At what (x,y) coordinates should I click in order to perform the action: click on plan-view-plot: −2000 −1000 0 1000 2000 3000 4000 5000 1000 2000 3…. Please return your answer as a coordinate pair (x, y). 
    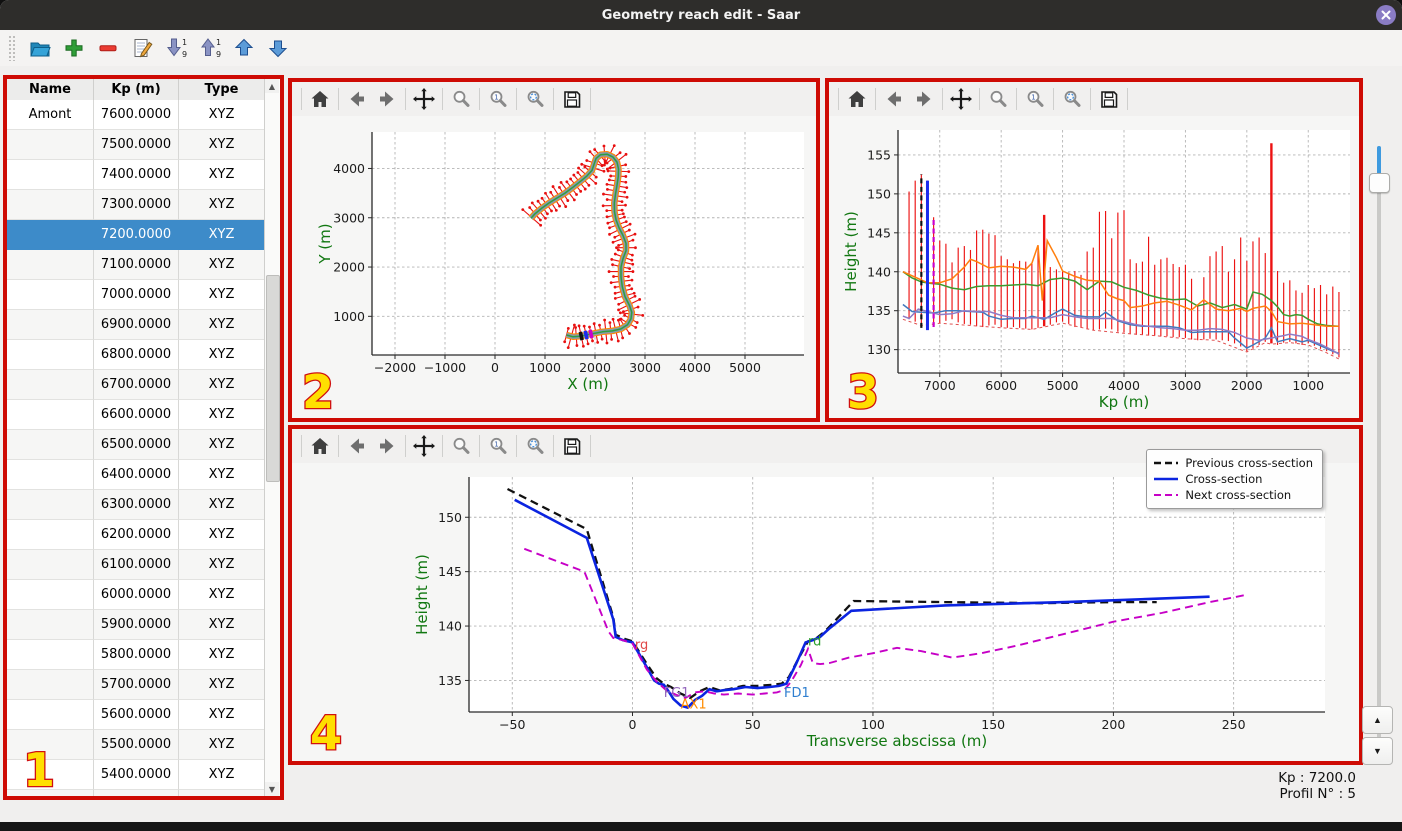
    Looking at the image, I should click on (554, 267).